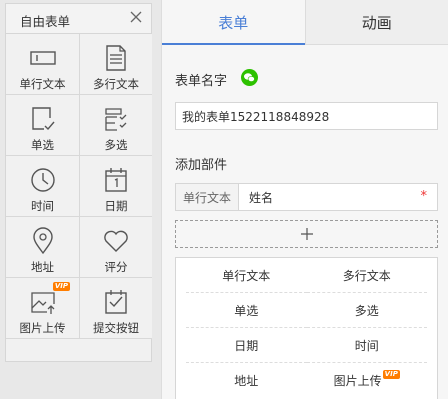  Describe the element at coordinates (116, 180) in the screenshot. I see `calendar-icon` at that location.